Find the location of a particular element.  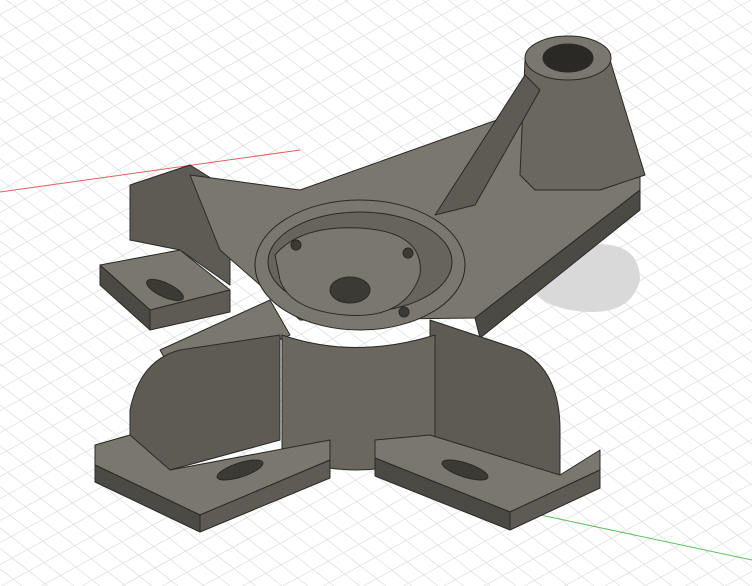

center-hole is located at coordinates (350, 290).